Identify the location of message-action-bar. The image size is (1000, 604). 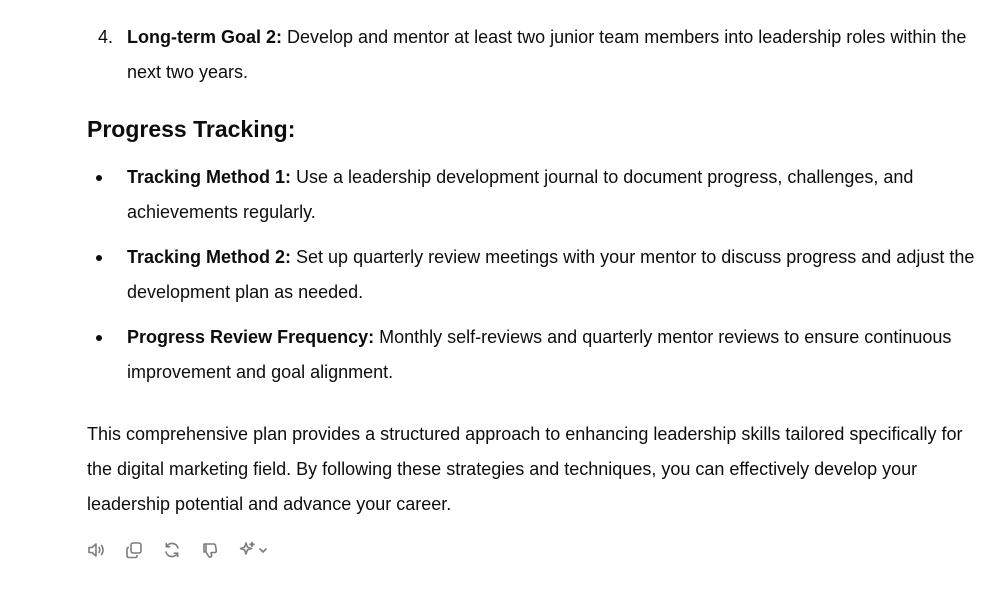
(178, 550).